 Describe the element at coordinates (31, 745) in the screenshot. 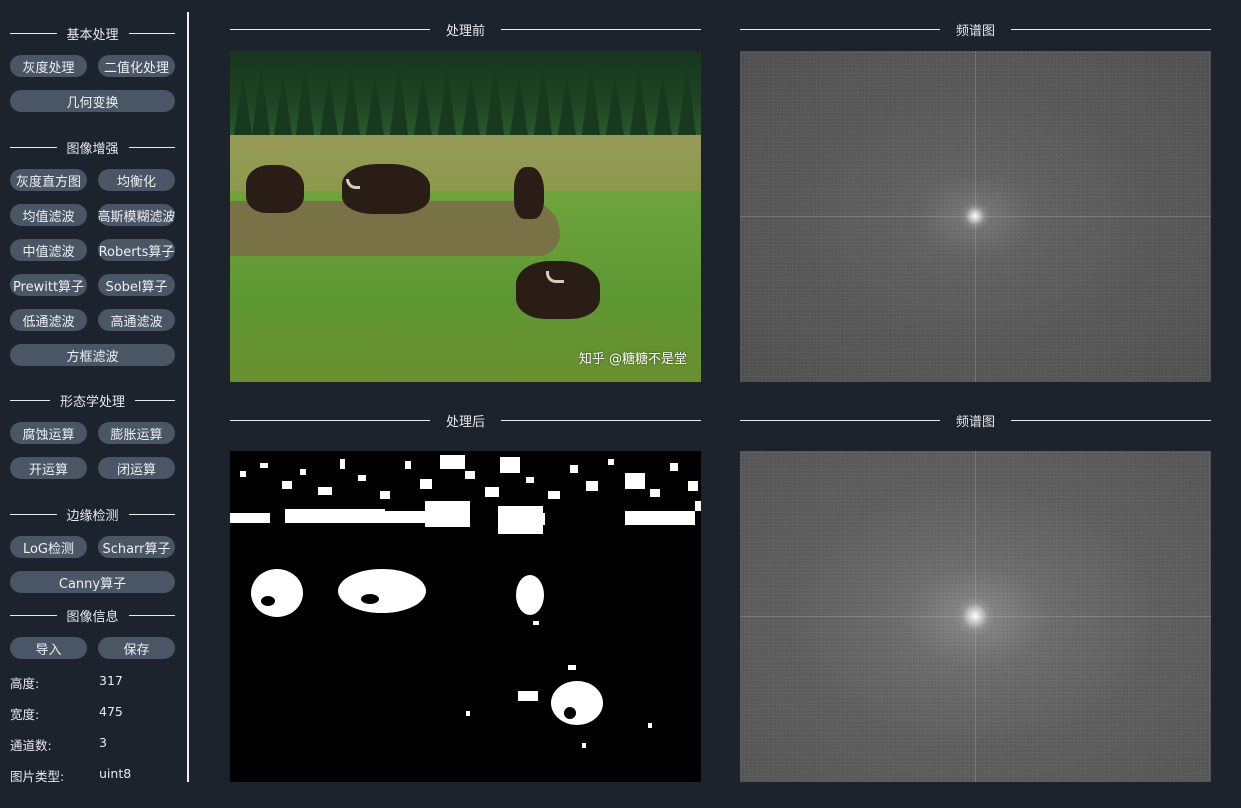

I see `channels-label: 通道数:` at that location.